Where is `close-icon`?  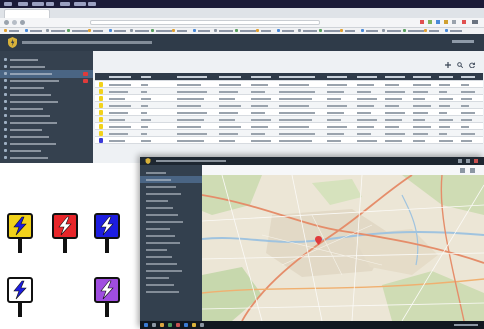 close-icon is located at coordinates (476, 161).